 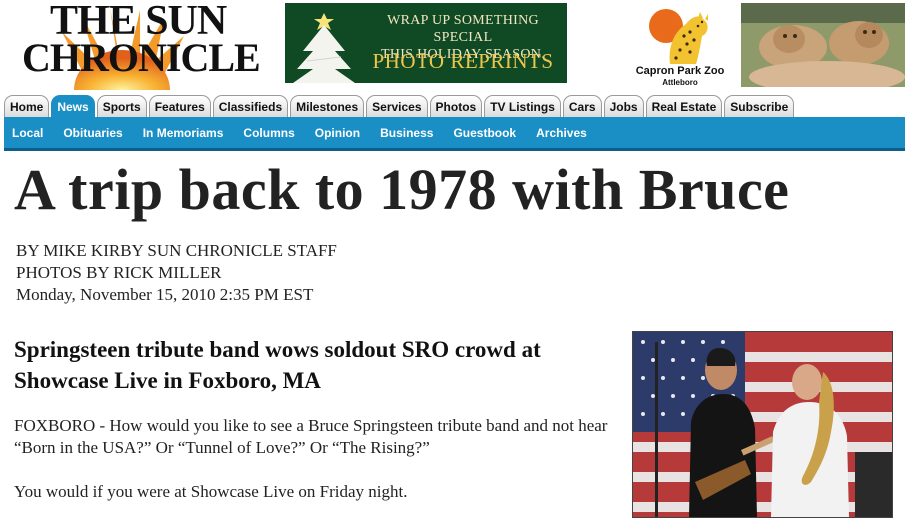 What do you see at coordinates (463, 61) in the screenshot?
I see `reprints-ad-cta: PHOTO REPRINTS` at bounding box center [463, 61].